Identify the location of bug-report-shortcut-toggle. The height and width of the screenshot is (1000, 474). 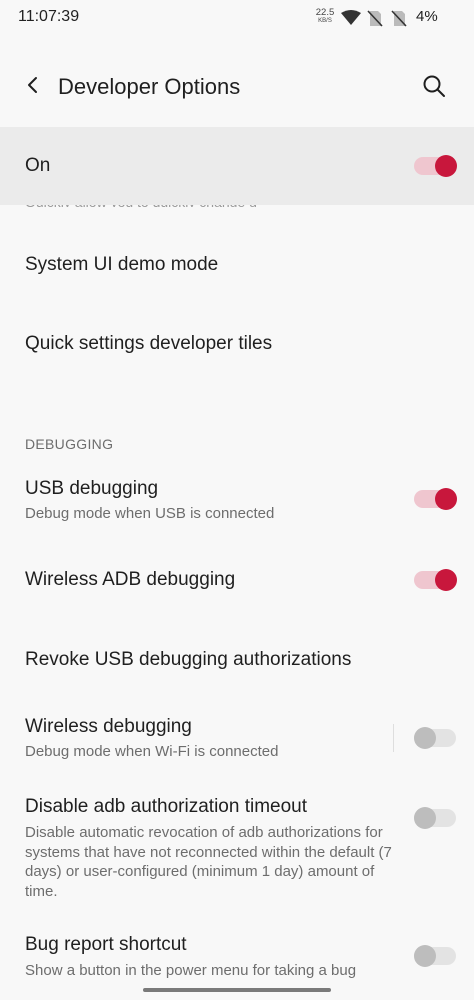
(436, 956).